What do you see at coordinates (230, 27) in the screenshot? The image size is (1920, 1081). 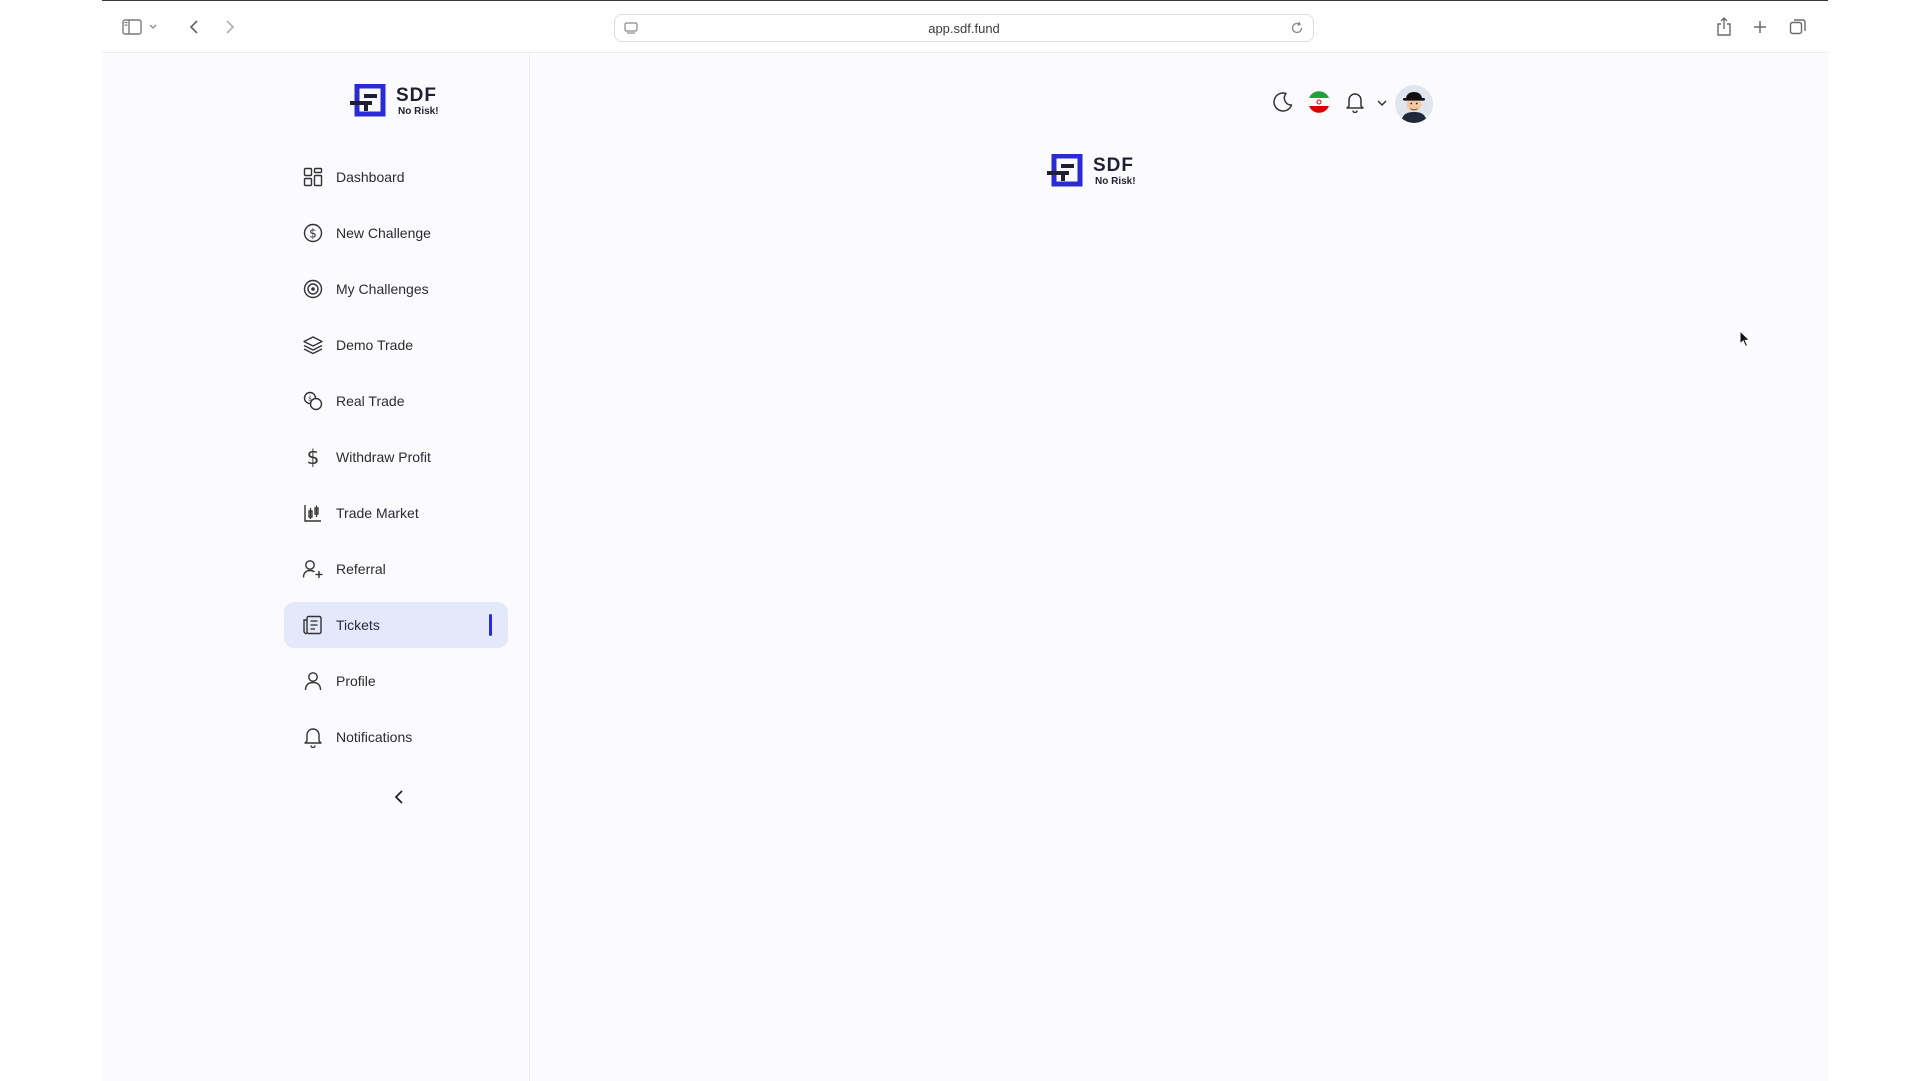 I see `forward-icon` at bounding box center [230, 27].